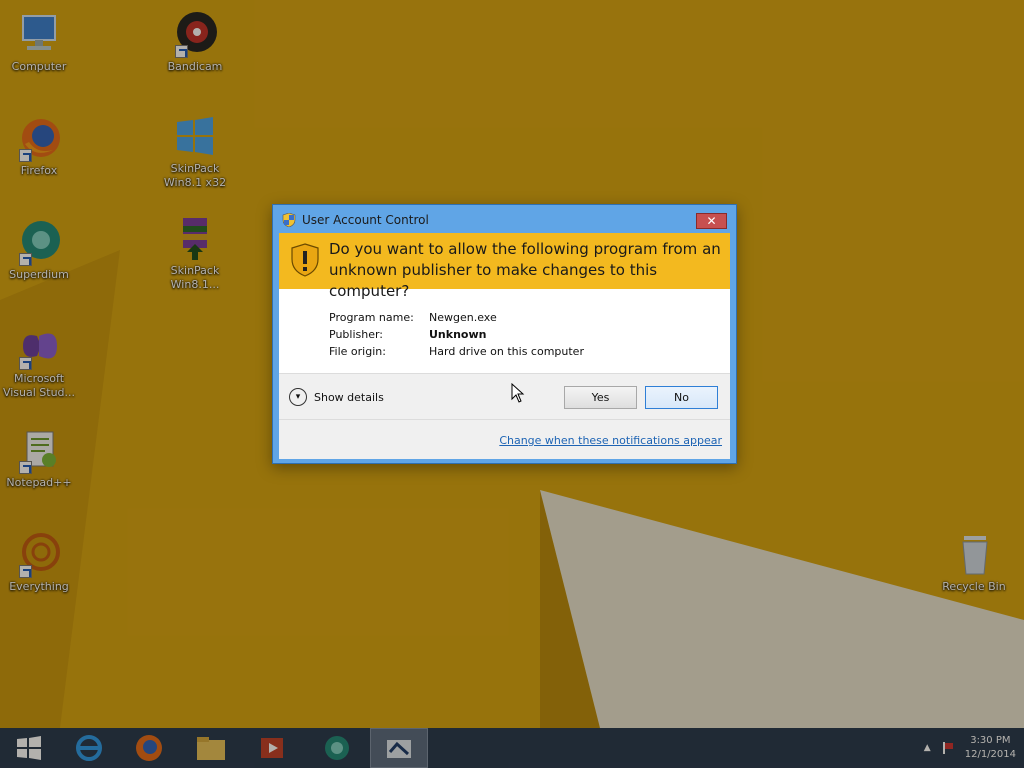 This screenshot has width=1024, height=768. I want to click on publisher-value: Unknown, so click(458, 334).